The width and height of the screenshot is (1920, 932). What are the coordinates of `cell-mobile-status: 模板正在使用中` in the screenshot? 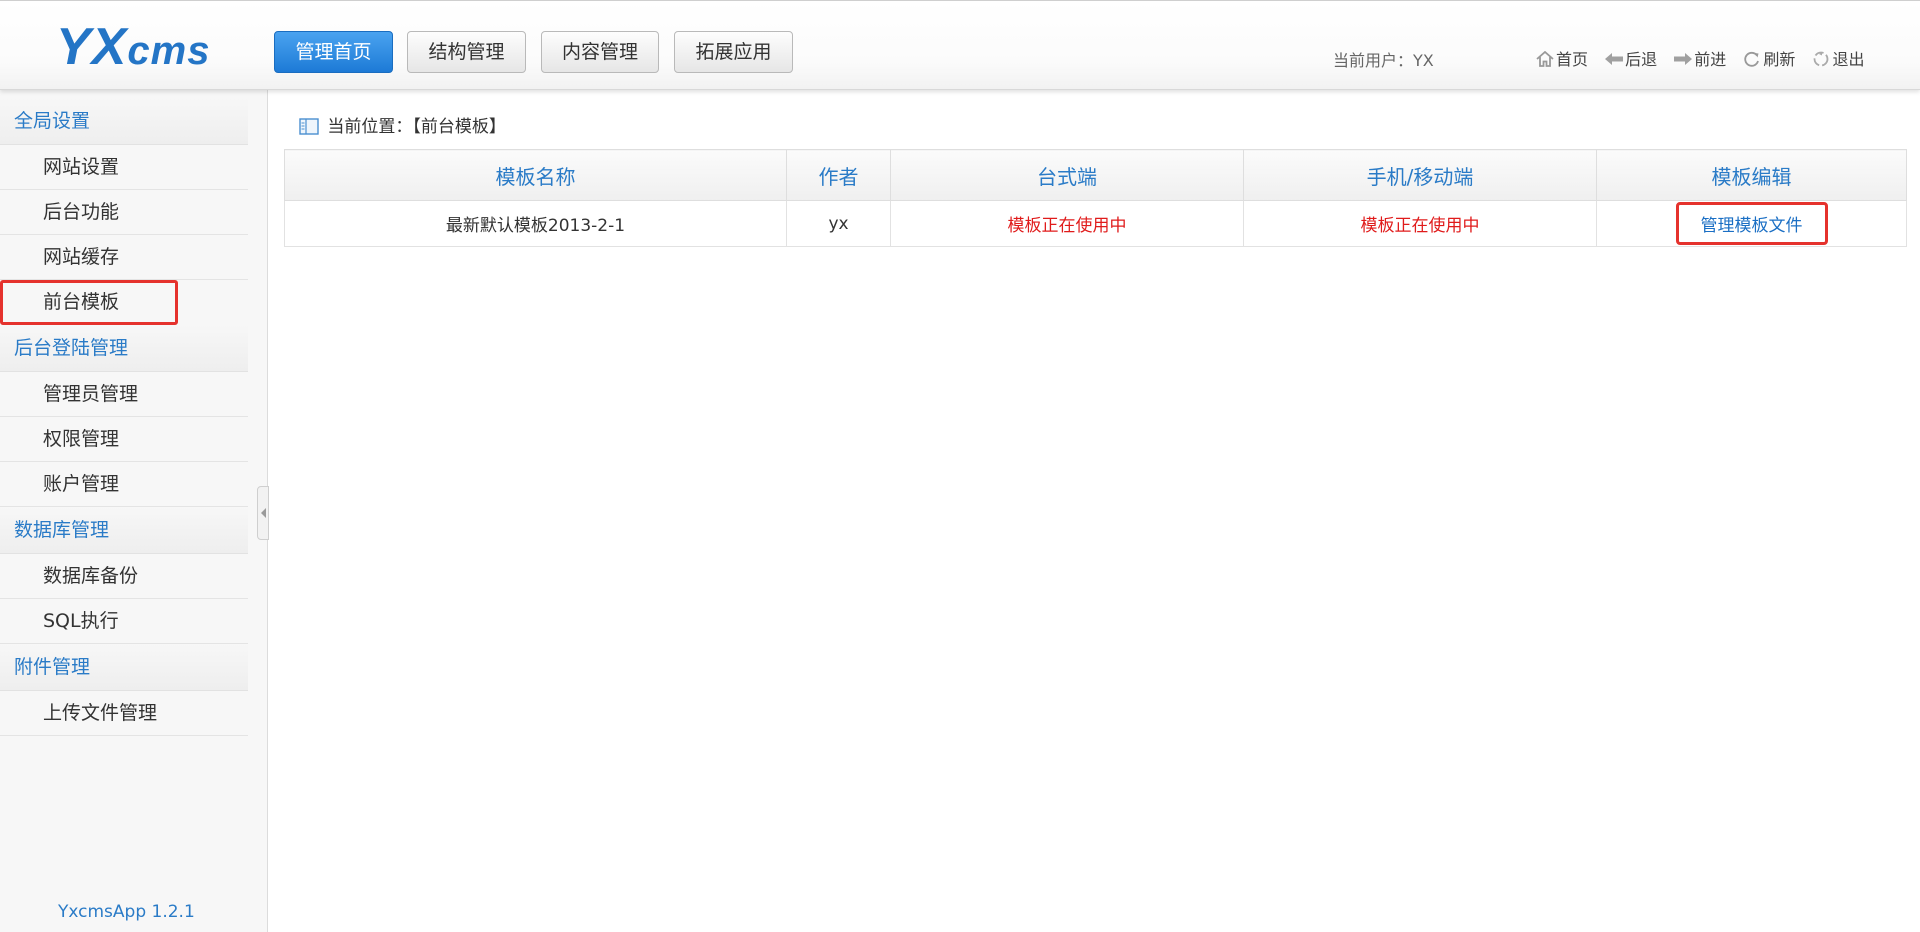 It's located at (1420, 223).